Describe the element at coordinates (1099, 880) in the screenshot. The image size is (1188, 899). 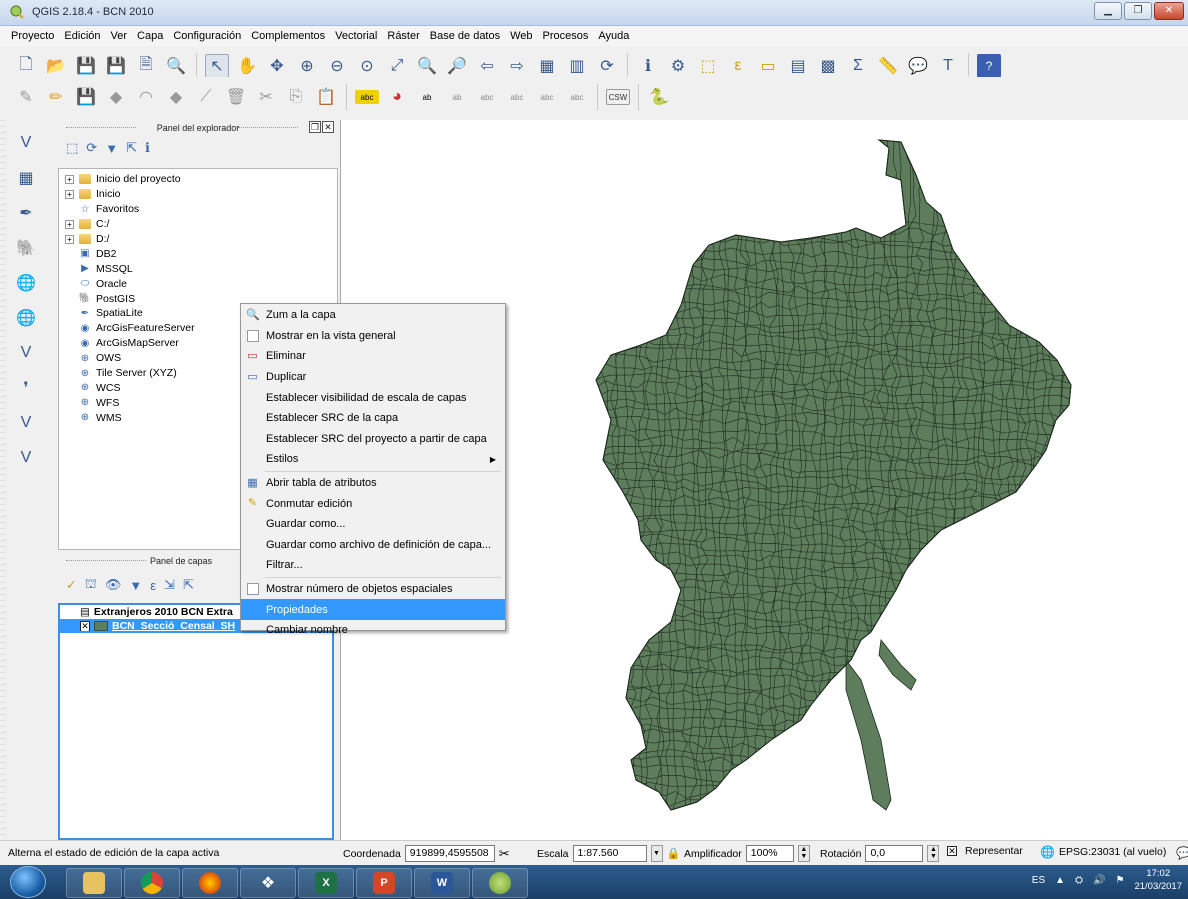
I see `volume-icon: 🔊` at that location.